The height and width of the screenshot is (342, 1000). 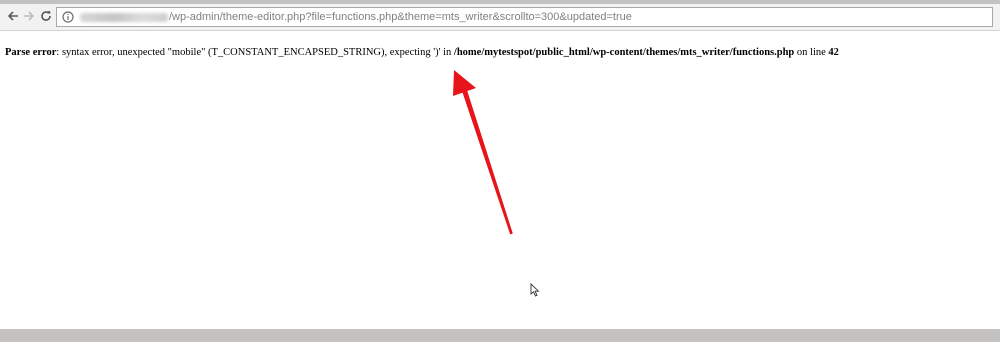 I want to click on error-line-number: 42, so click(x=833, y=52).